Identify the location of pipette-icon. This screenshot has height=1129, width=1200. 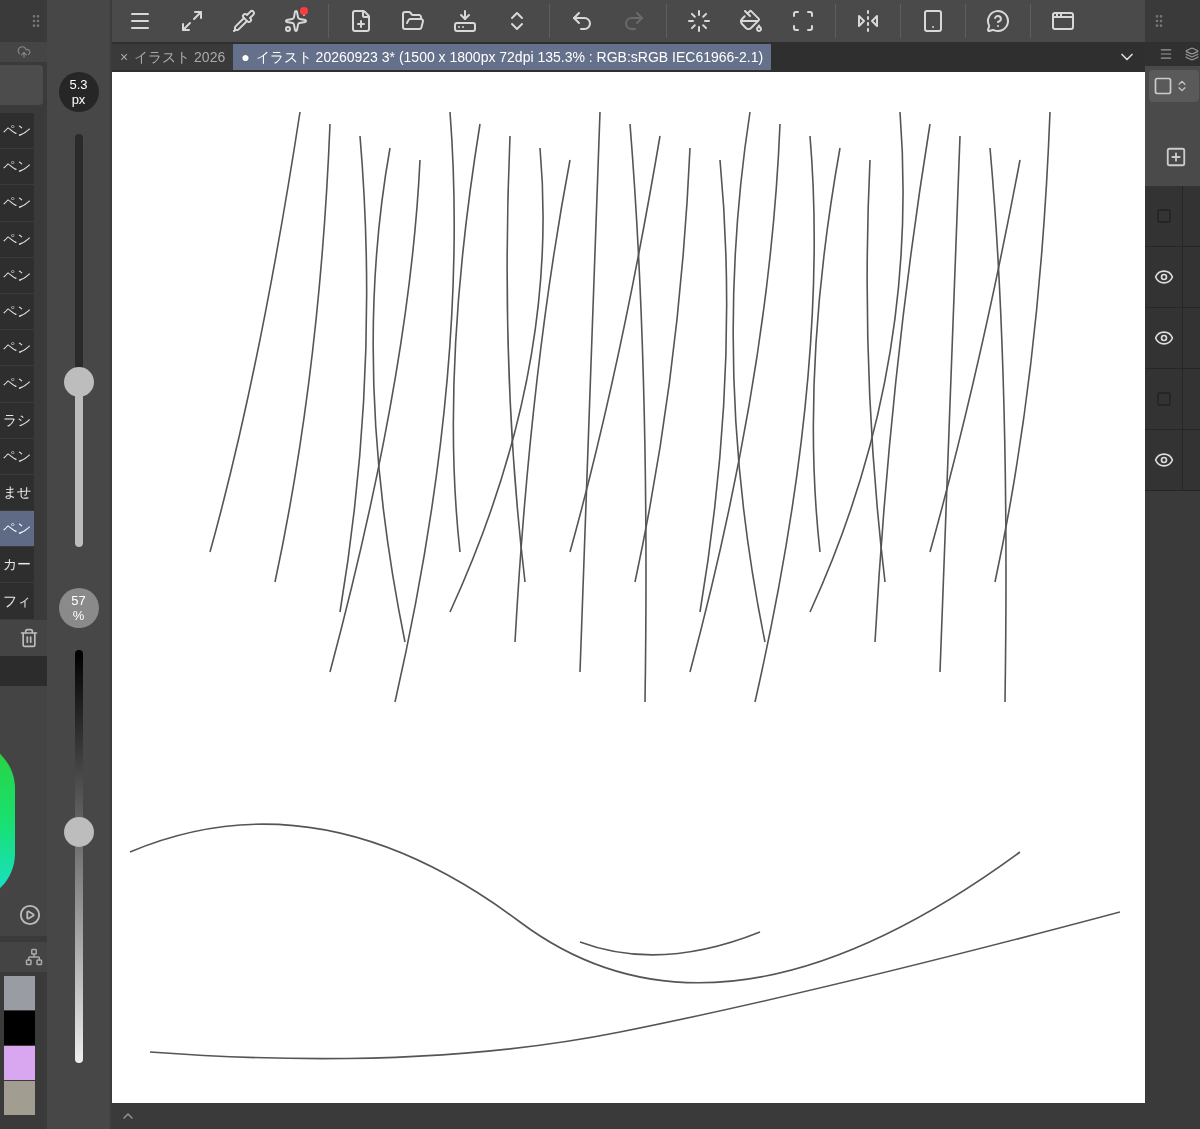
(244, 21).